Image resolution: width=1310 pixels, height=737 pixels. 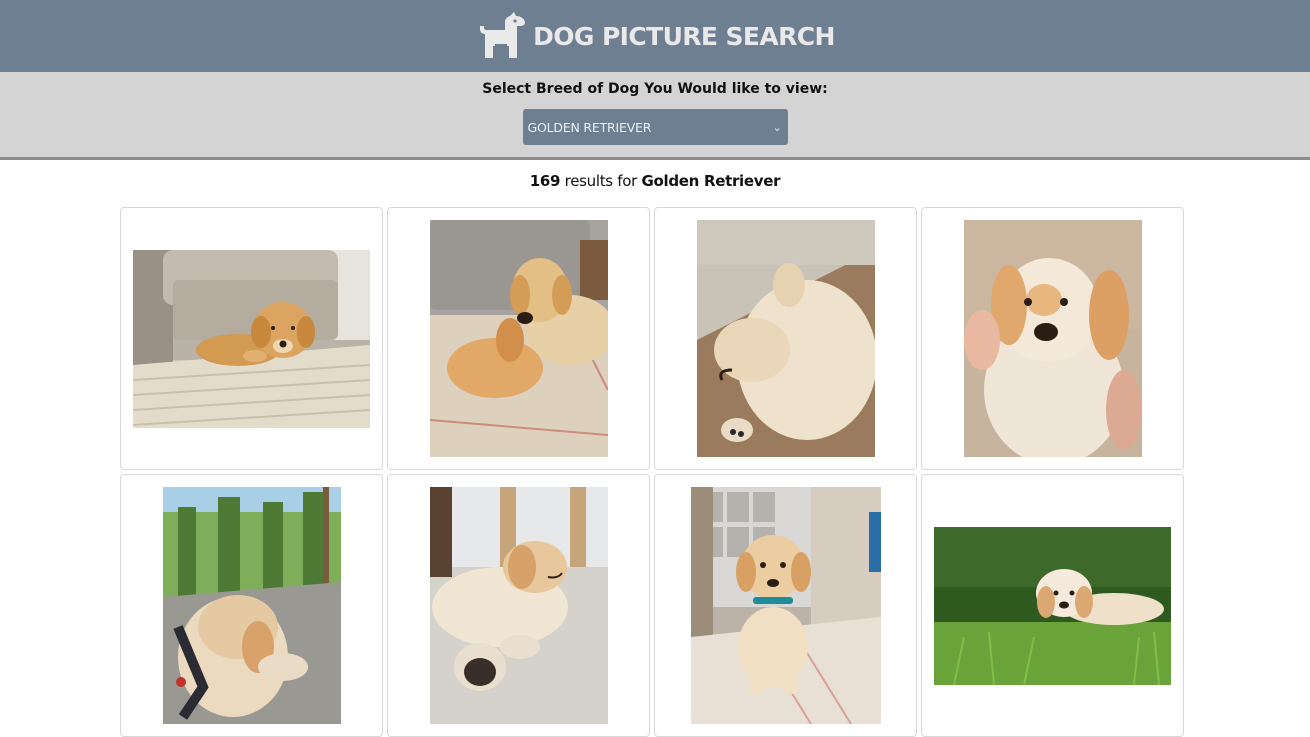 What do you see at coordinates (684, 36) in the screenshot?
I see `app-title: DOG PICTURE SEARCH` at bounding box center [684, 36].